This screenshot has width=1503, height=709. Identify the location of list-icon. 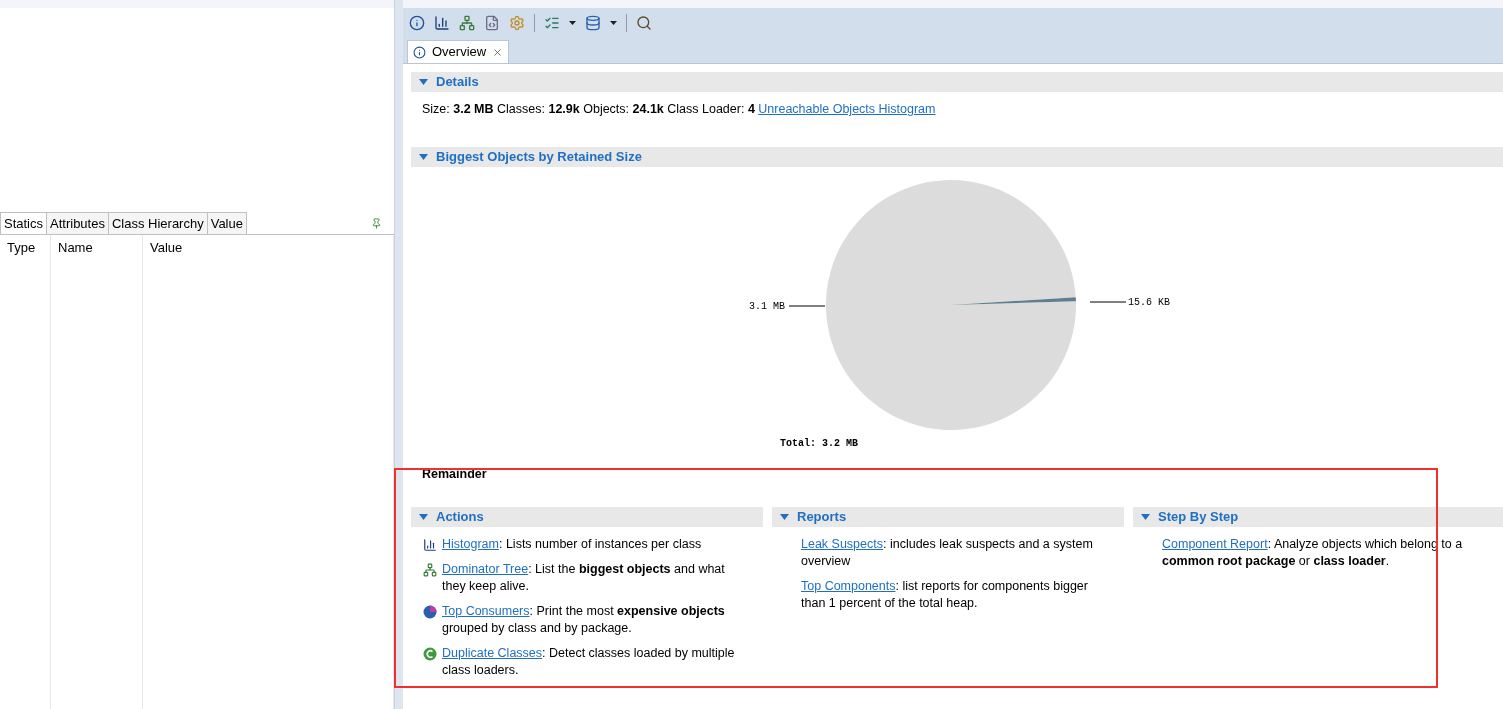
(552, 23).